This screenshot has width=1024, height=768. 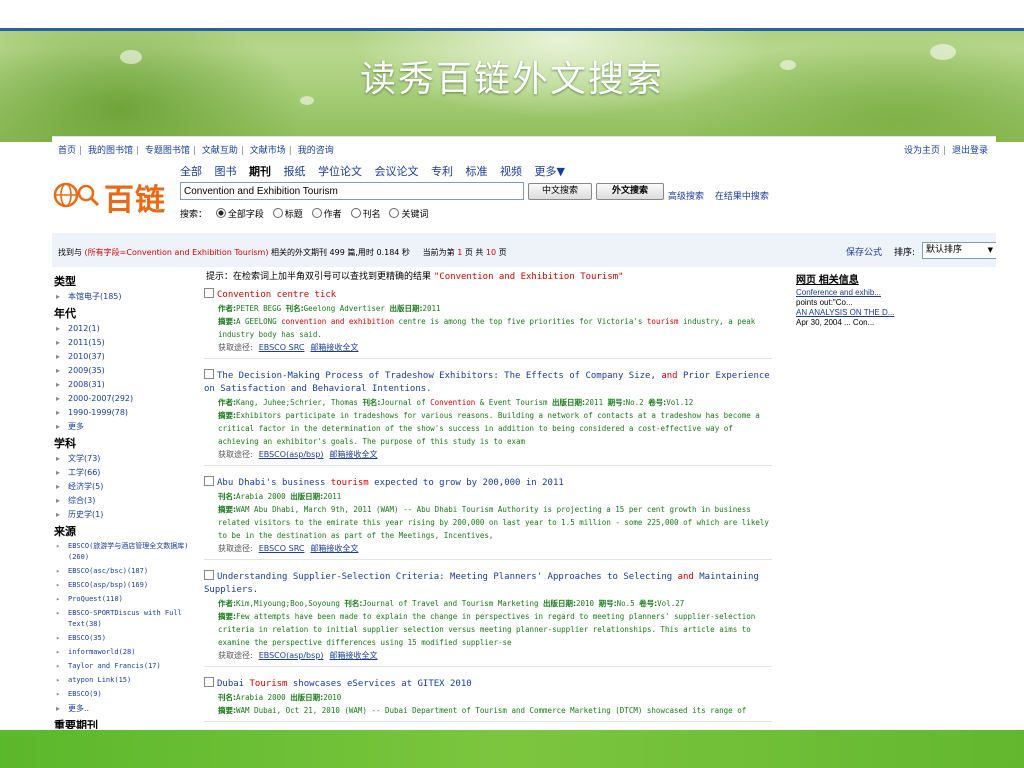 What do you see at coordinates (128, 619) in the screenshot?
I see `facet-item: EBSCO-SPORTDiscus with Full Text(38)` at bounding box center [128, 619].